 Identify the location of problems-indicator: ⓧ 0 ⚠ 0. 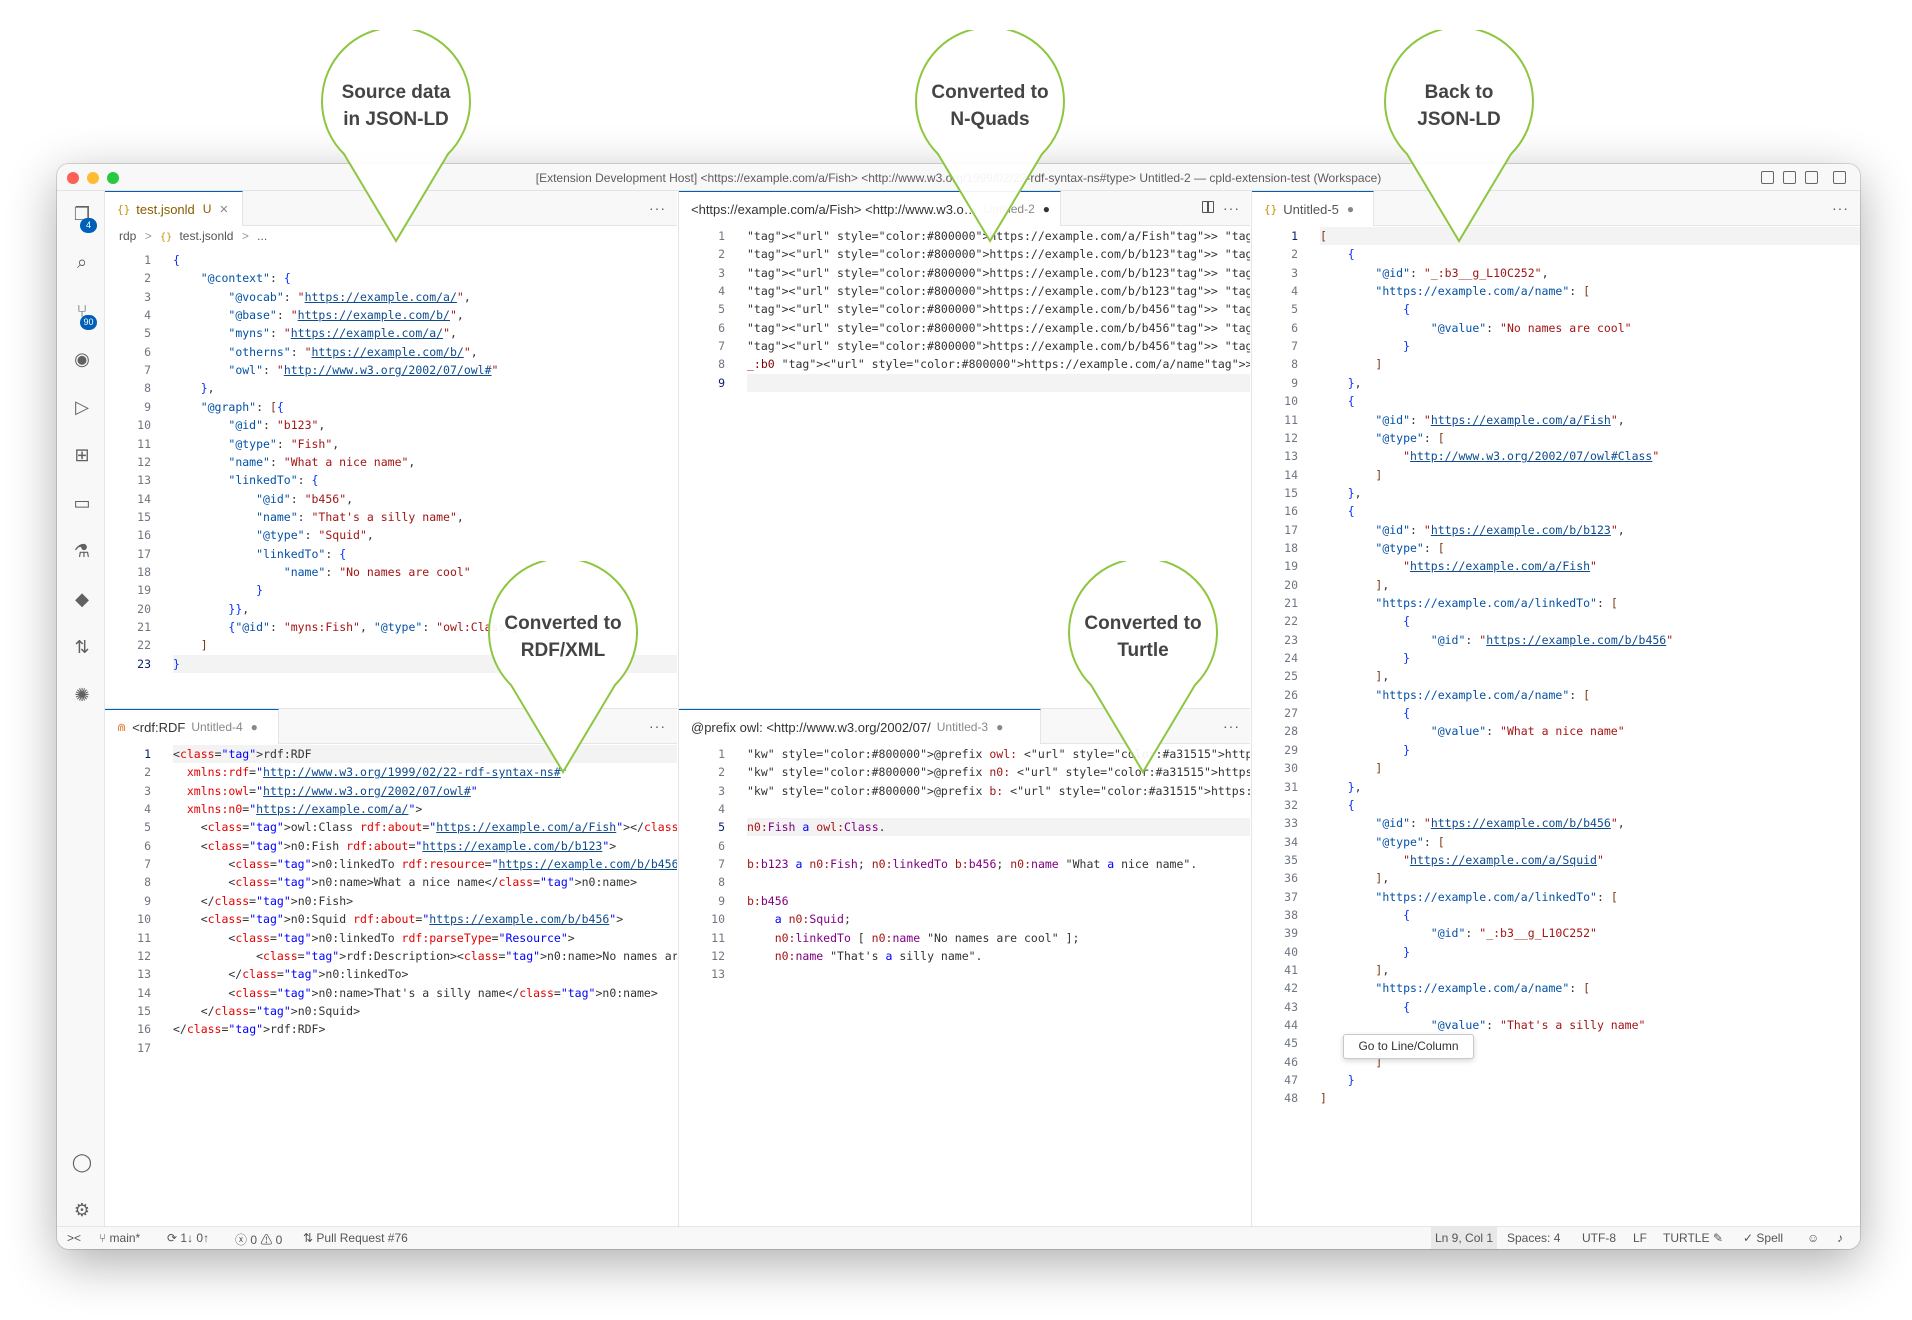
(258, 1239).